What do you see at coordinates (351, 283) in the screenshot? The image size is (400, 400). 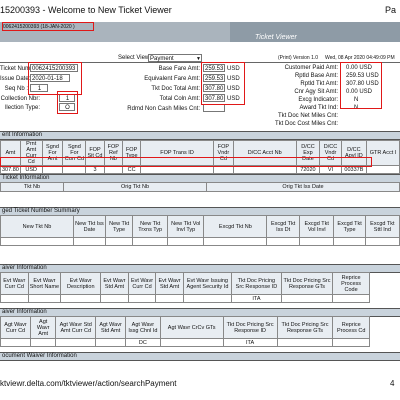 I see `col-header: Reprice Process Code` at bounding box center [351, 283].